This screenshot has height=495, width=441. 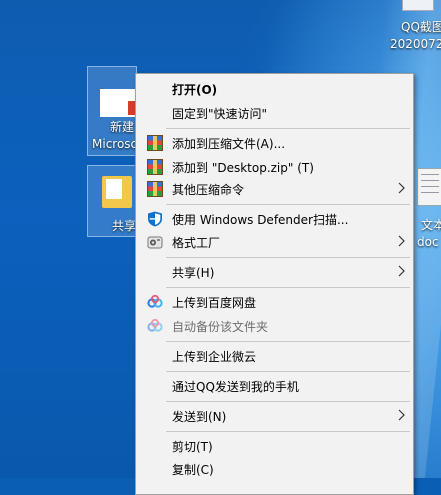 I want to click on desktop-icon-label: QQ截图, so click(x=421, y=27).